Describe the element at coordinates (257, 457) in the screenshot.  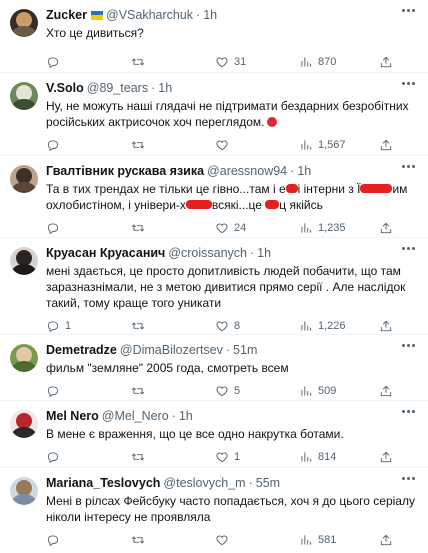
I see `like-button: 1` at that location.